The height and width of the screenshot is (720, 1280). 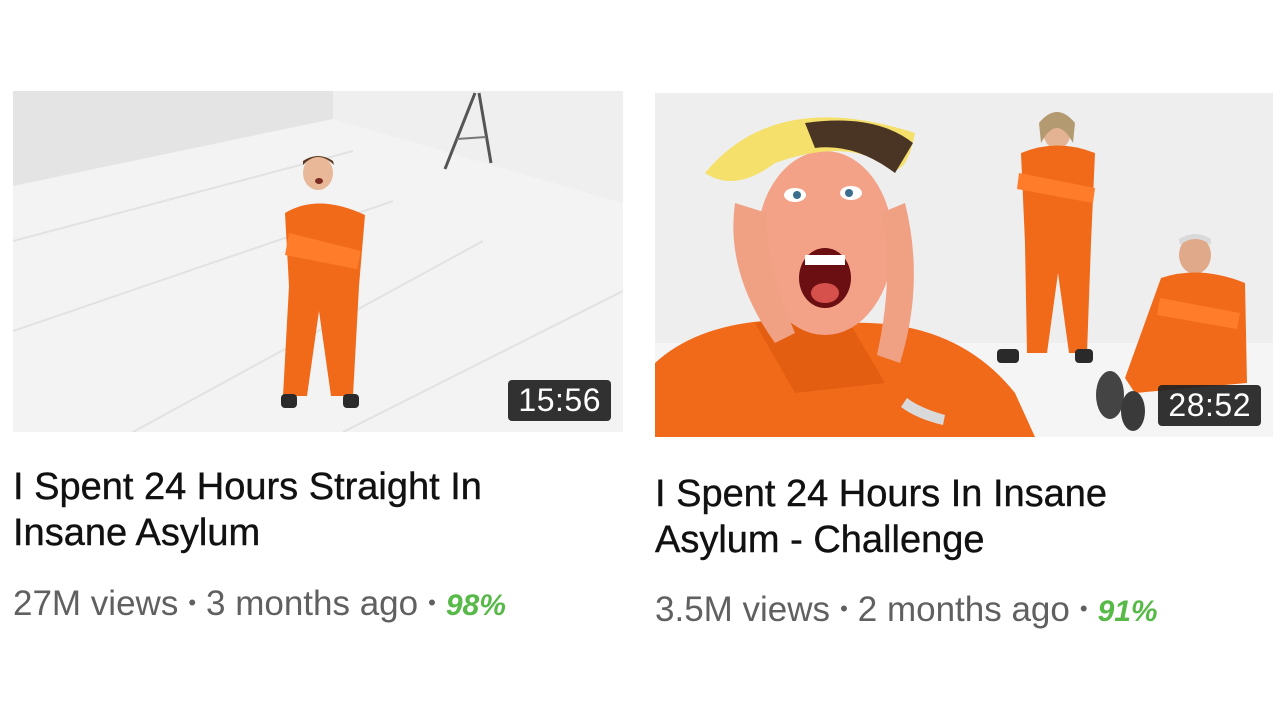 What do you see at coordinates (247, 487) in the screenshot?
I see `video-title-line-1: I Spent 24 Hours Straight In` at bounding box center [247, 487].